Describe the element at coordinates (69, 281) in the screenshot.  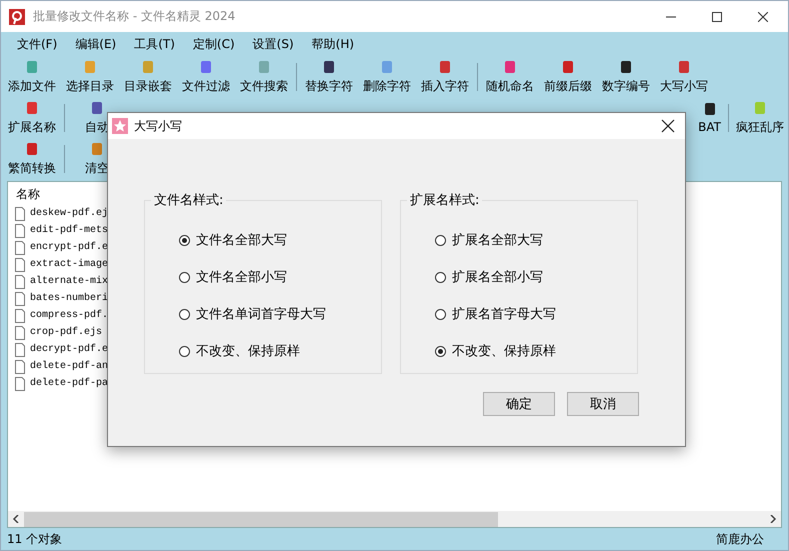
I see `file-name: alternate-mix` at that location.